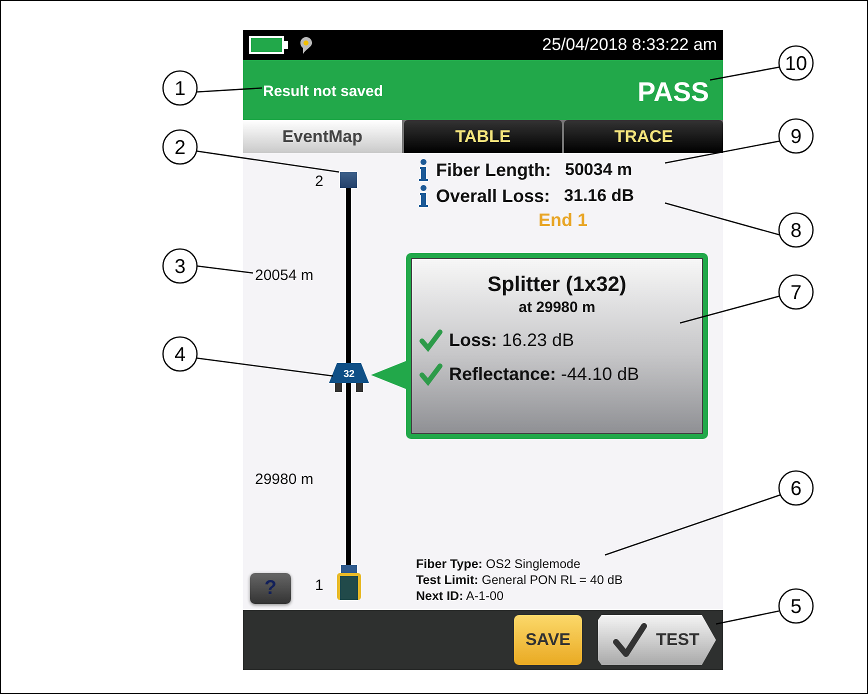  What do you see at coordinates (796, 606) in the screenshot?
I see `callout-marker: 5` at bounding box center [796, 606].